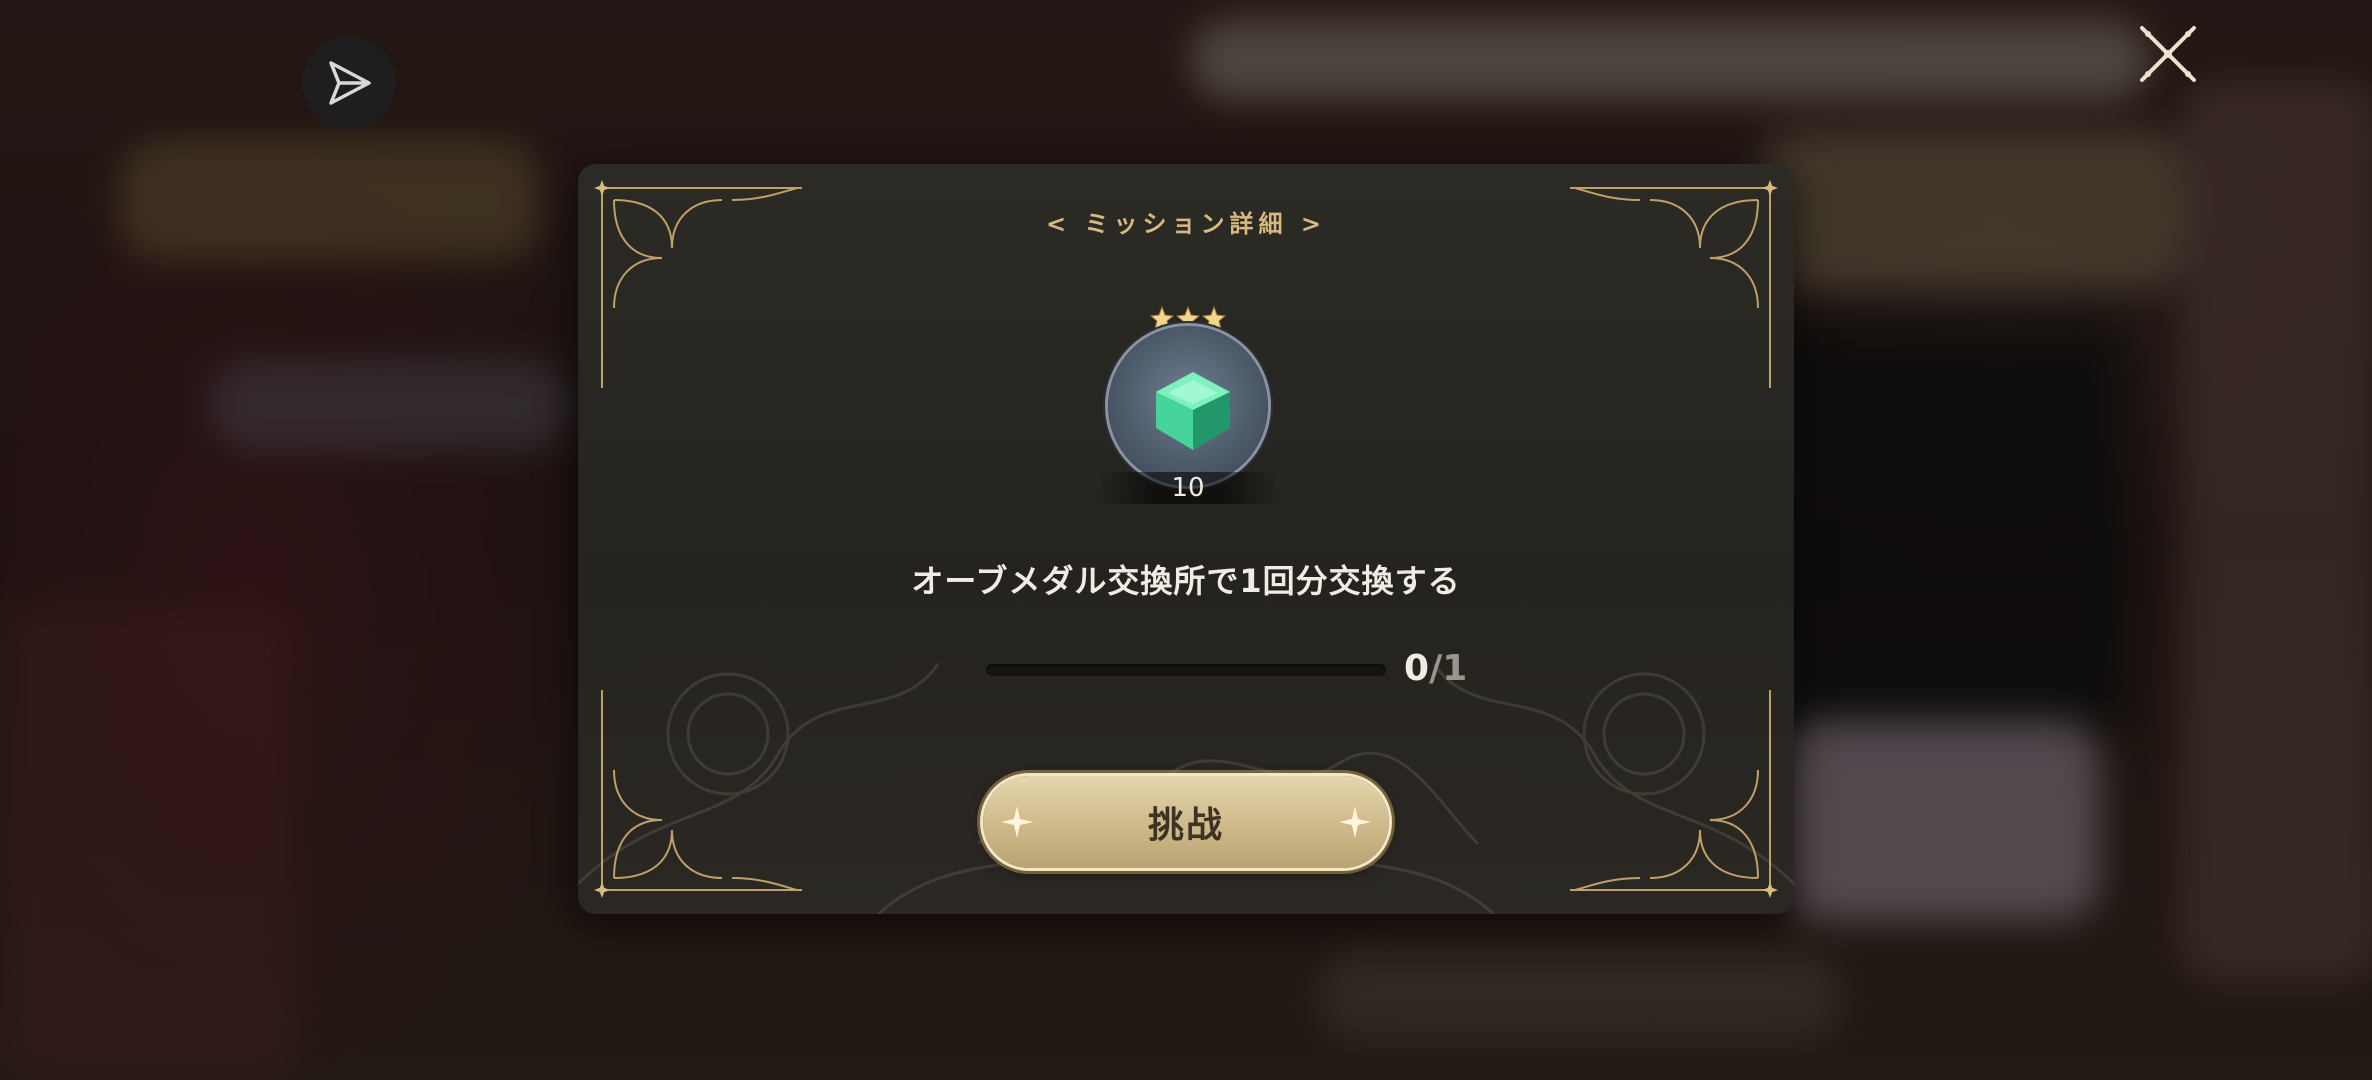 This screenshot has height=1080, width=2372. I want to click on reward-item: 10, so click(1188, 404).